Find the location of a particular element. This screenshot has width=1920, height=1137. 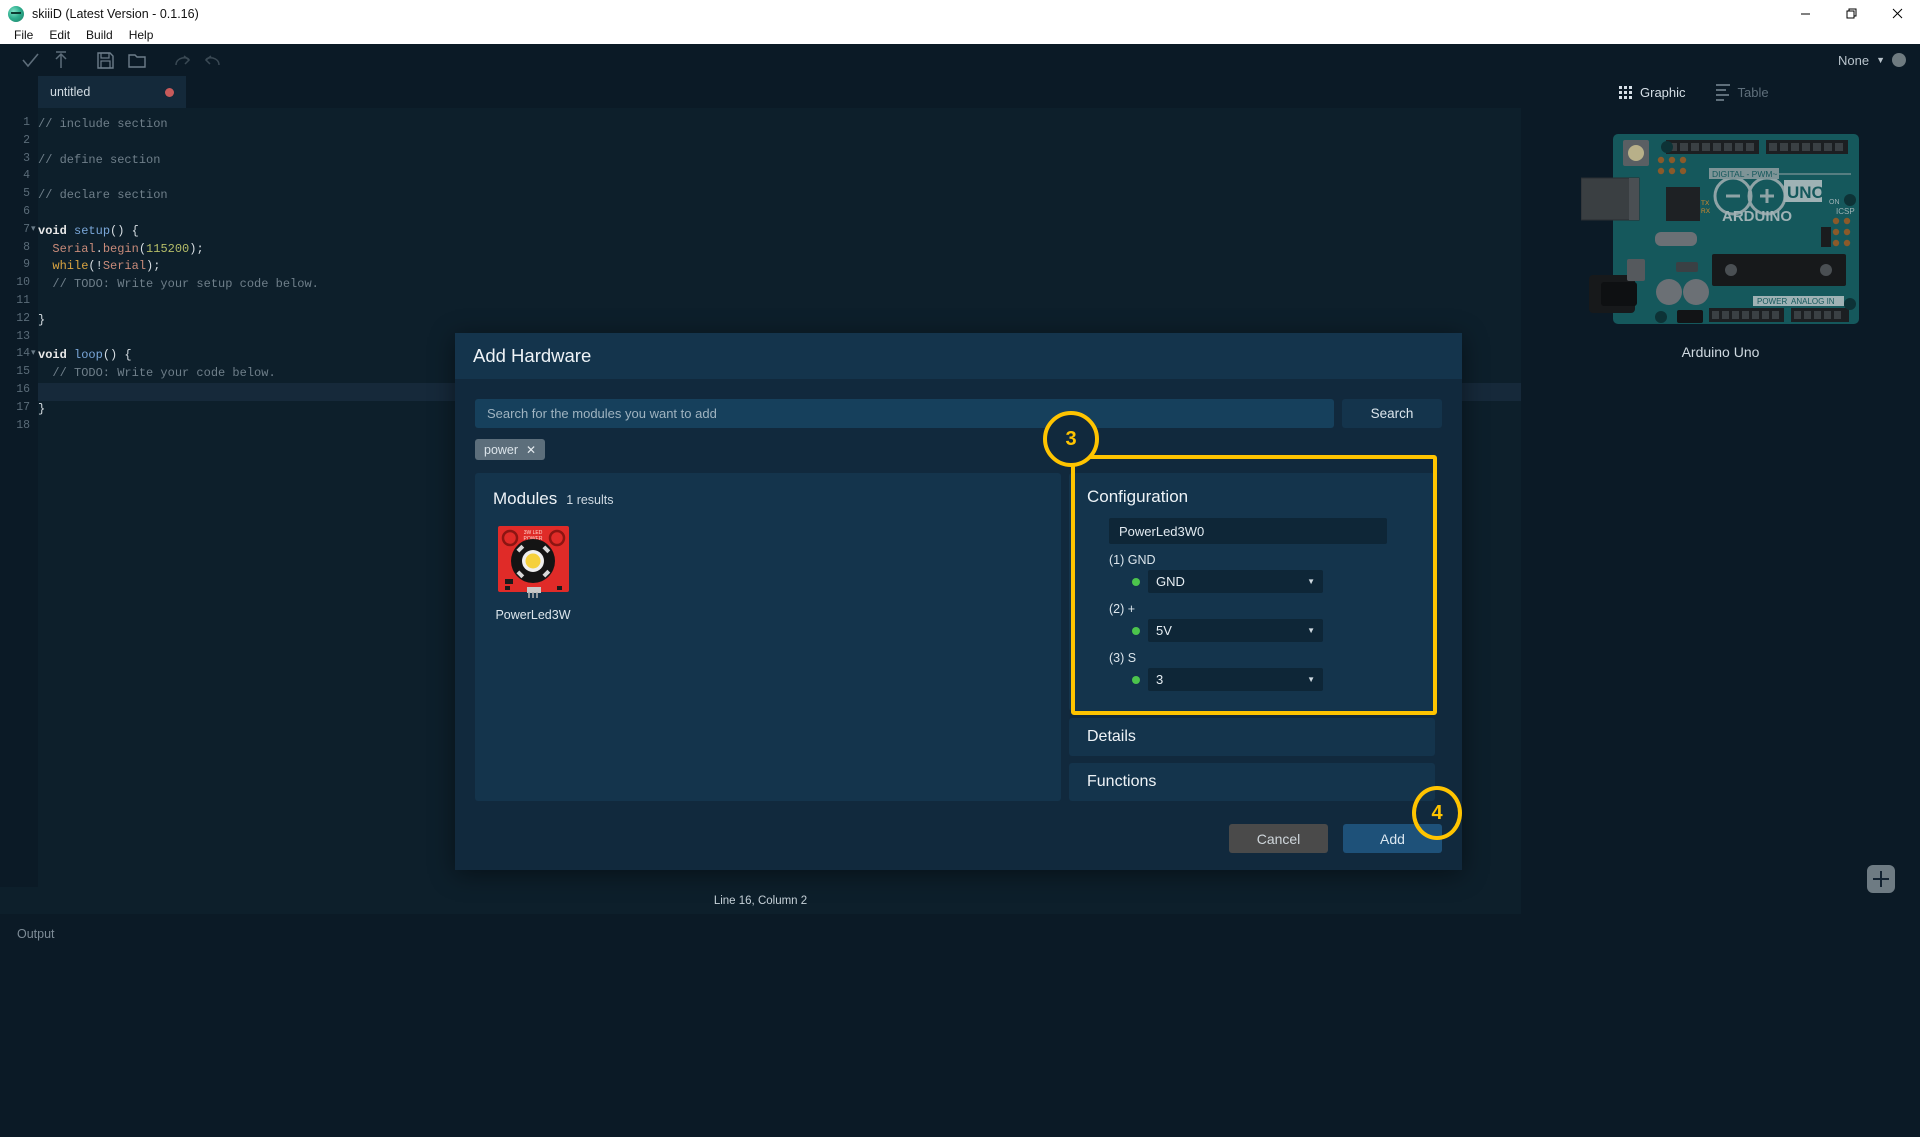

code-line: // TODO: Write your code below. is located at coordinates (157, 373).